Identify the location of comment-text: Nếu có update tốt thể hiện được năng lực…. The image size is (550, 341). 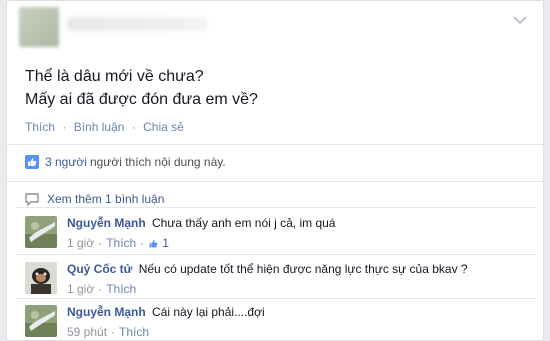
(303, 269).